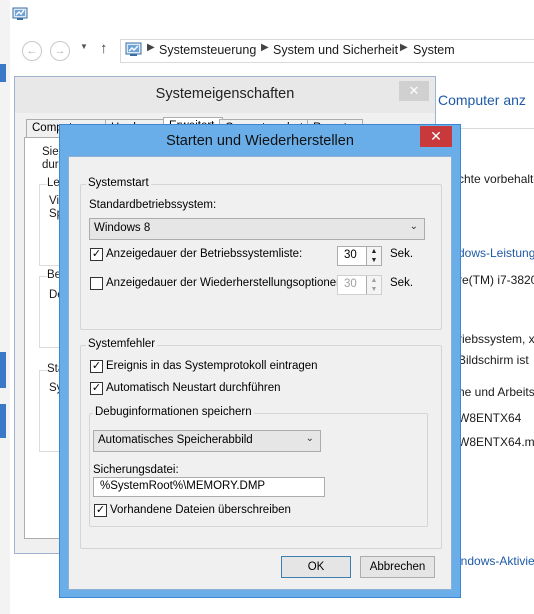 This screenshot has height=614, width=534. I want to click on os-list-seconds-value: 30, so click(350, 255).